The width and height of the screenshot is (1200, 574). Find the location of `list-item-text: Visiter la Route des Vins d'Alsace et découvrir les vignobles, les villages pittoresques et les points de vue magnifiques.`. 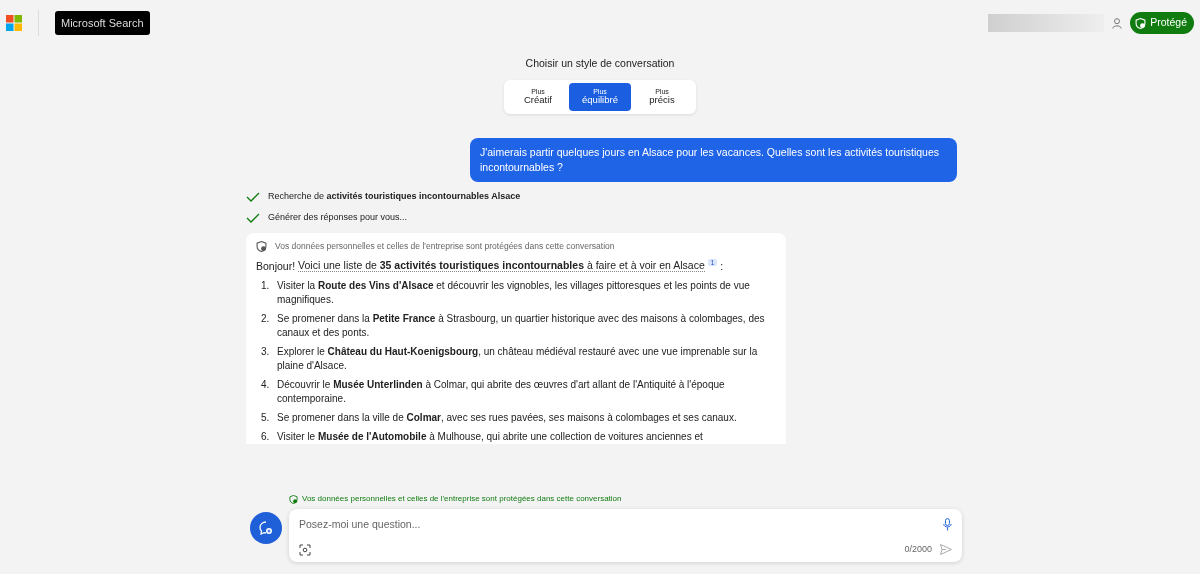

list-item-text: Visiter la Route des Vins d'Alsace et découvrir les vignobles, les villages pittoresques et les points de vue magnifiques. is located at coordinates (514, 292).